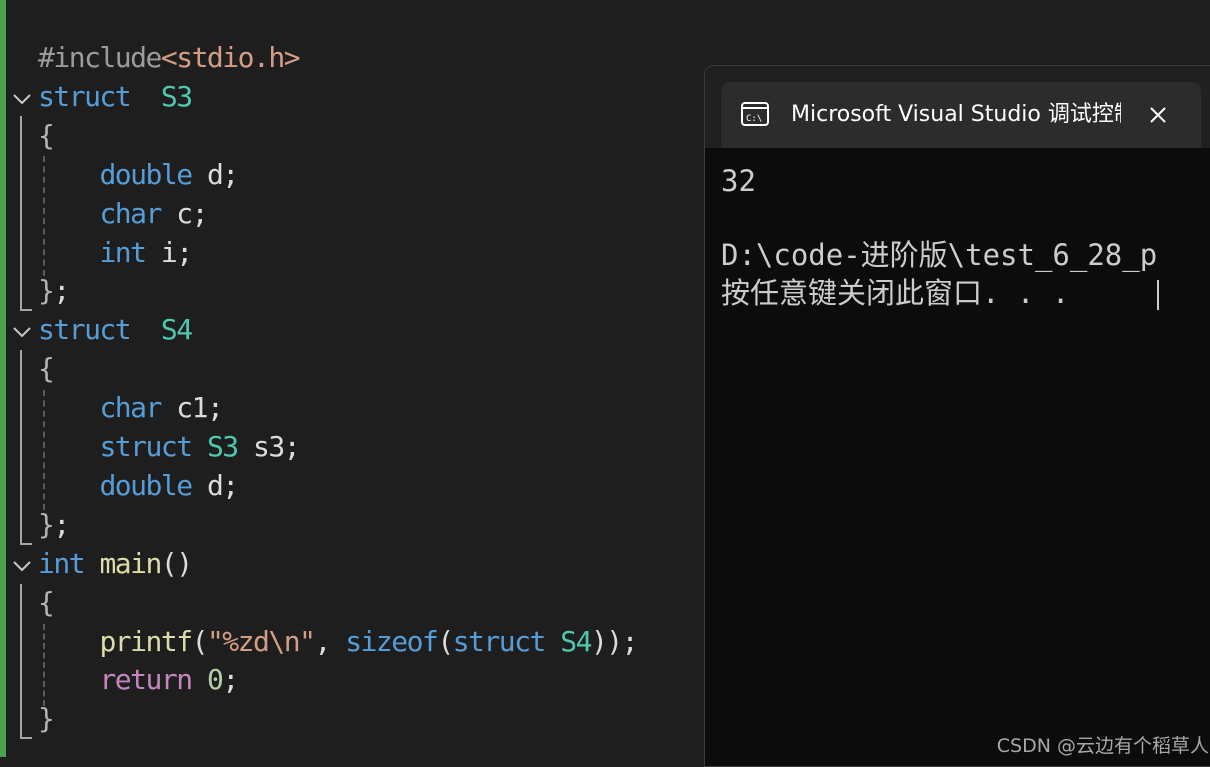  I want to click on svg-text: C:\, so click(754, 119).